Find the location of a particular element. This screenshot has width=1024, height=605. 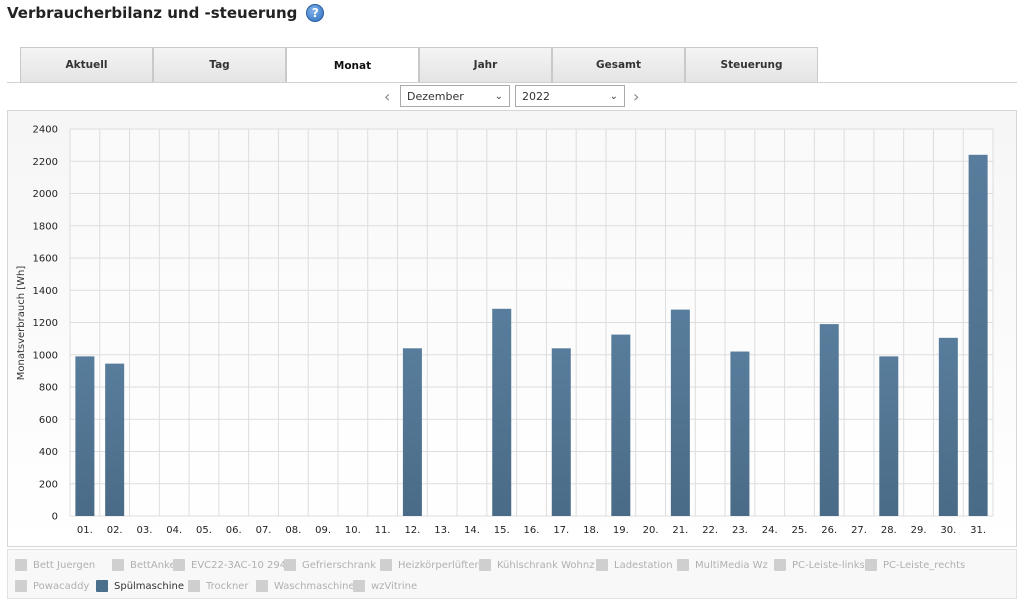

tab-gesamt: Gesamt is located at coordinates (618, 64).